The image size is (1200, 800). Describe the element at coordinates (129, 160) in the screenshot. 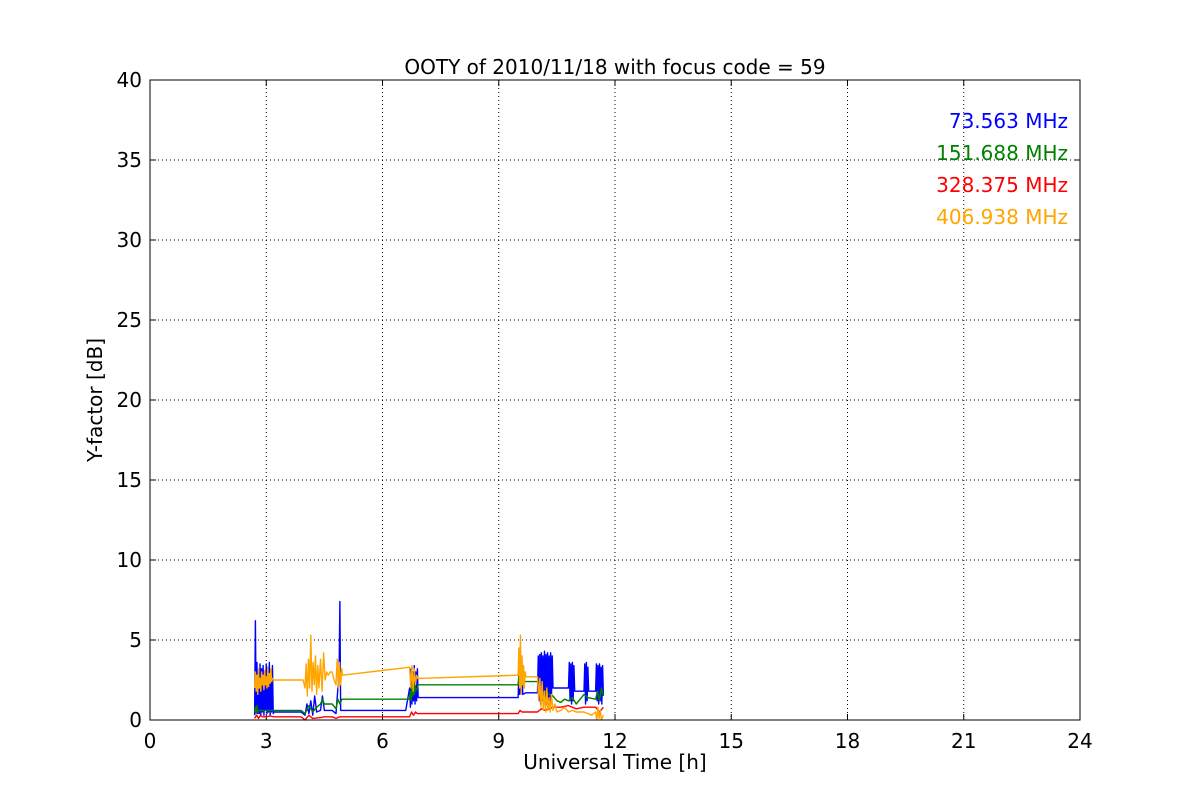

I see `y-tick-label: 35` at that location.